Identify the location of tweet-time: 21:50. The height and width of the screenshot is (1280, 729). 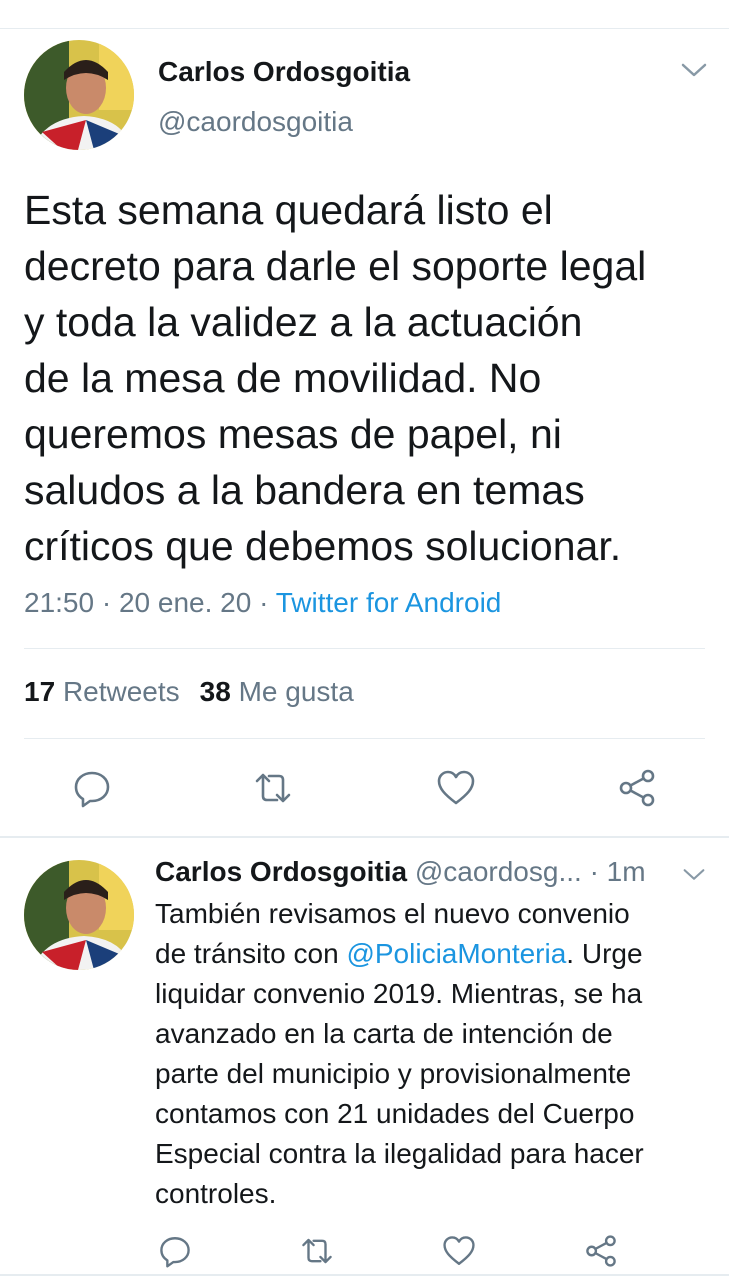
(59, 602).